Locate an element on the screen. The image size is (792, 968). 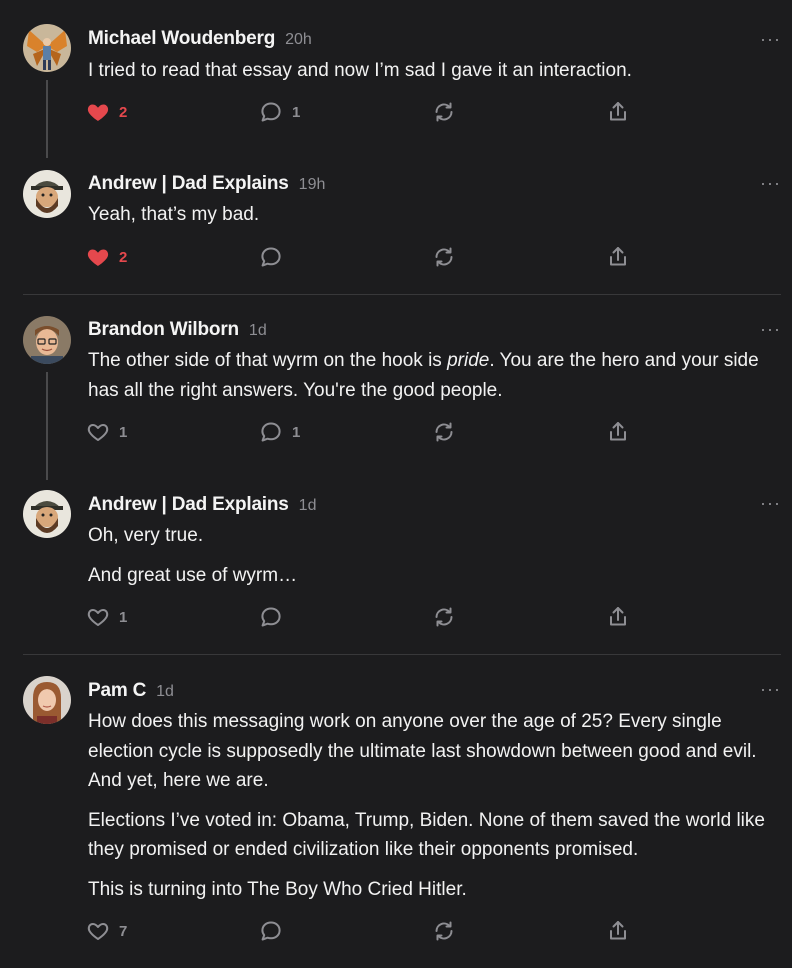
comment-header: Andrew | Dad Explains 1d is located at coordinates (202, 506).